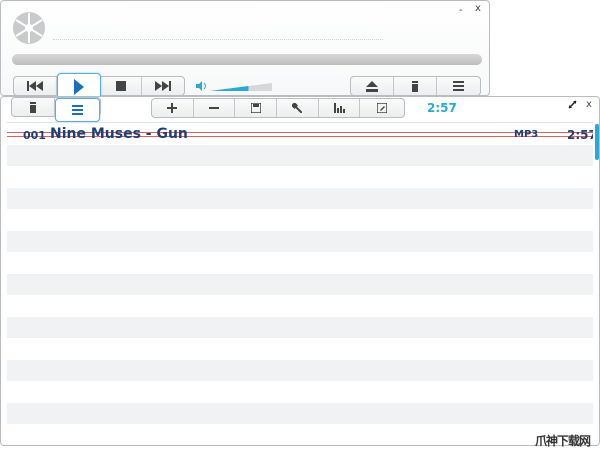 This screenshot has width=600, height=451. What do you see at coordinates (300, 134) in the screenshot?
I see `playlist-track-row: 001 Nine Muses - Gun MP3 2:57` at bounding box center [300, 134].